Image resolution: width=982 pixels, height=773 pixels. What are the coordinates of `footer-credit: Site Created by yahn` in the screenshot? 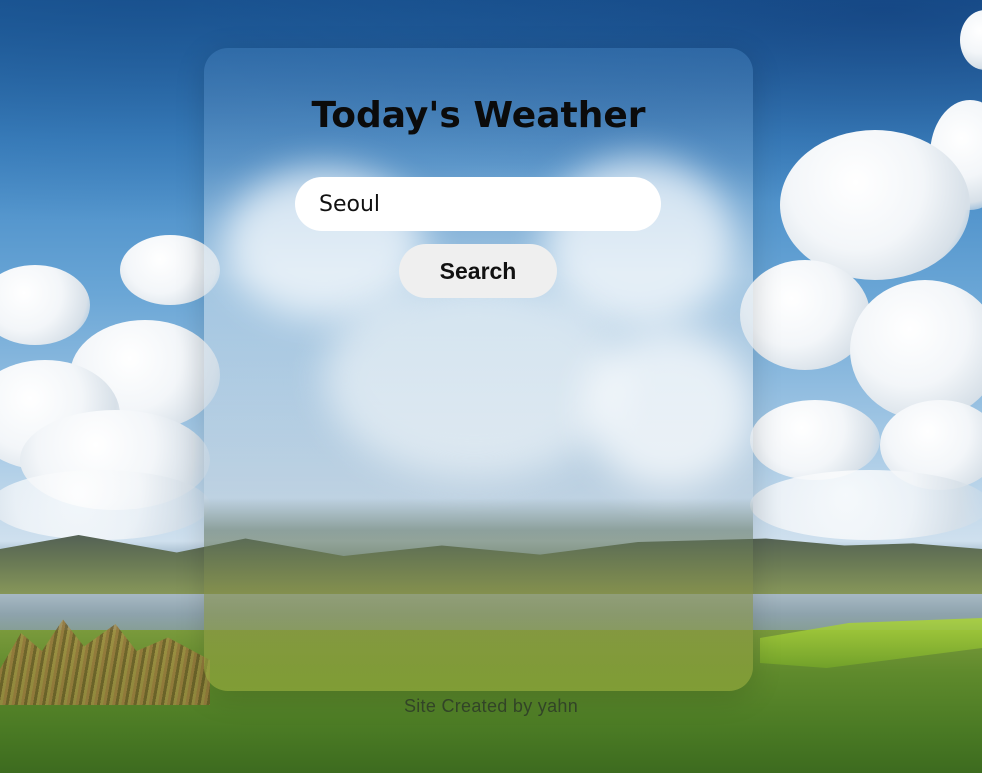 It's located at (491, 706).